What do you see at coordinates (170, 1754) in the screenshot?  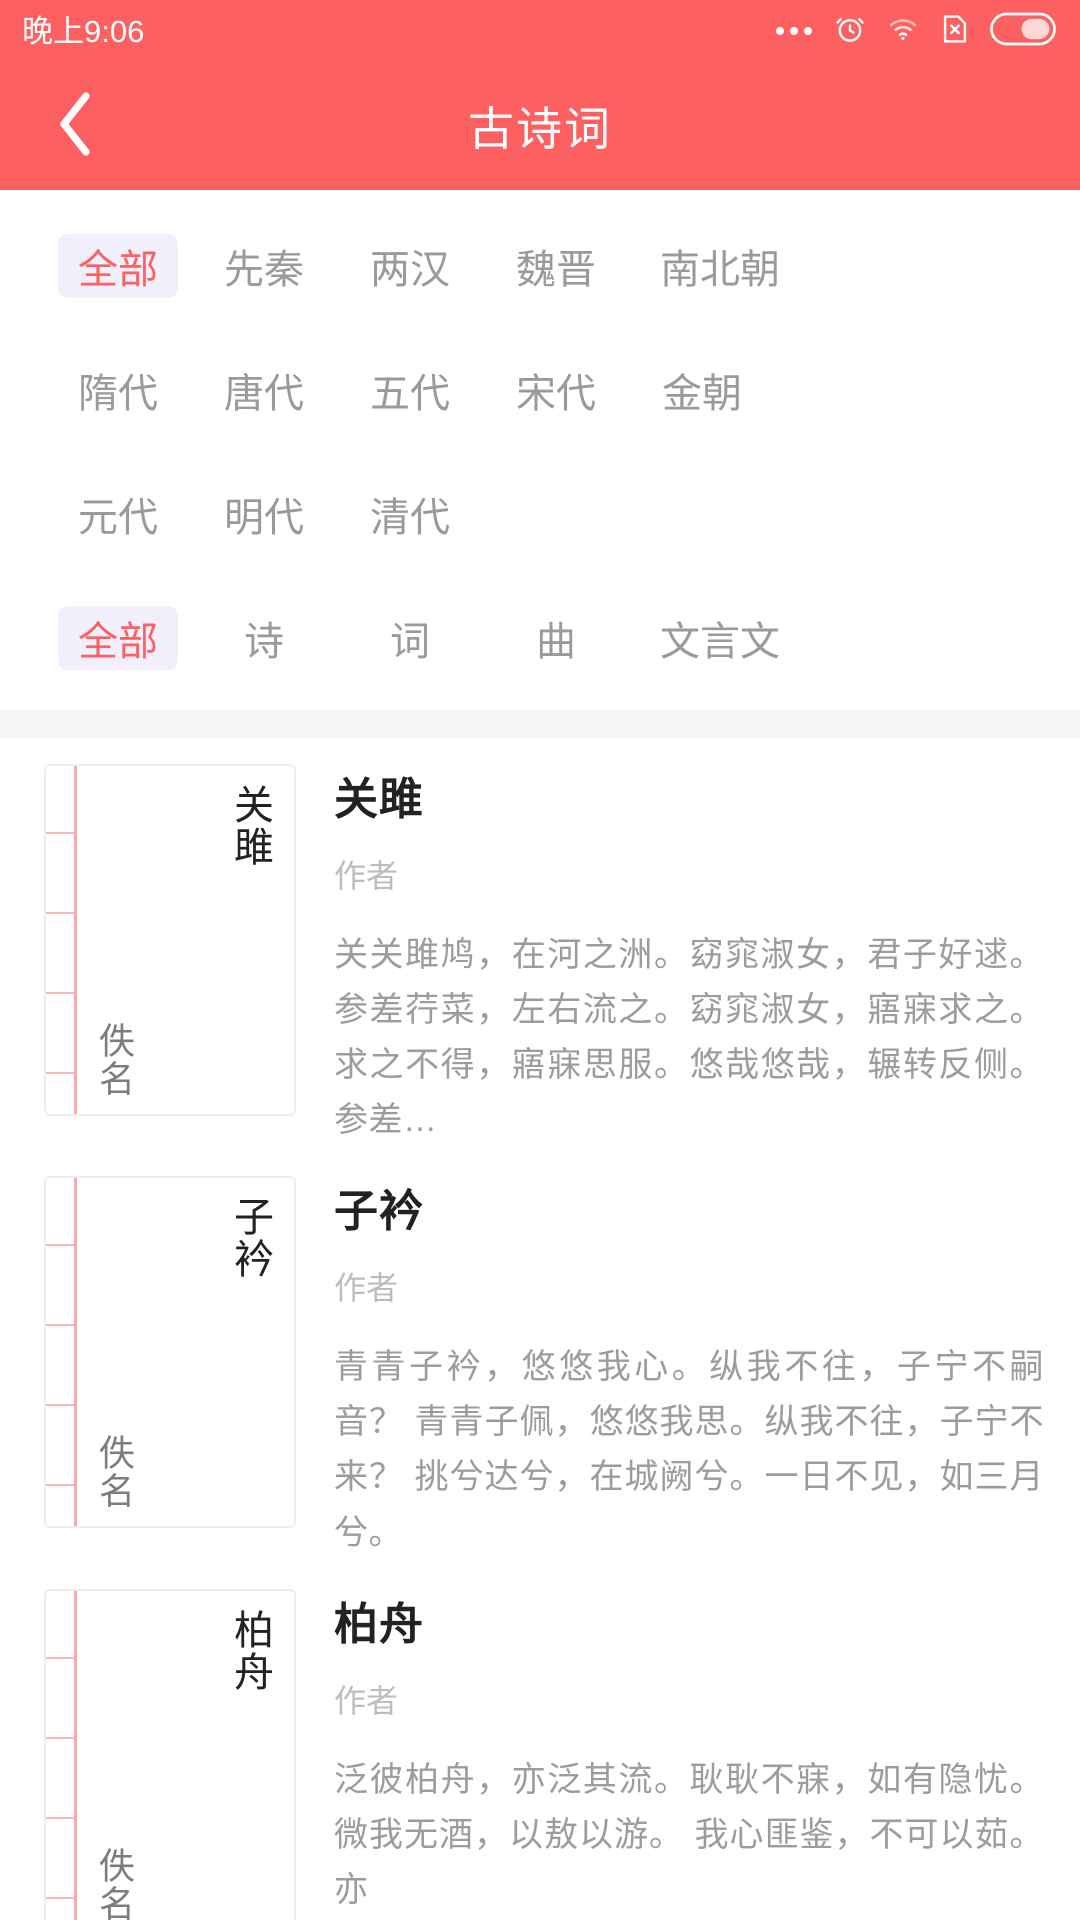 I see `poem-thumbnail: 柏舟佚名` at bounding box center [170, 1754].